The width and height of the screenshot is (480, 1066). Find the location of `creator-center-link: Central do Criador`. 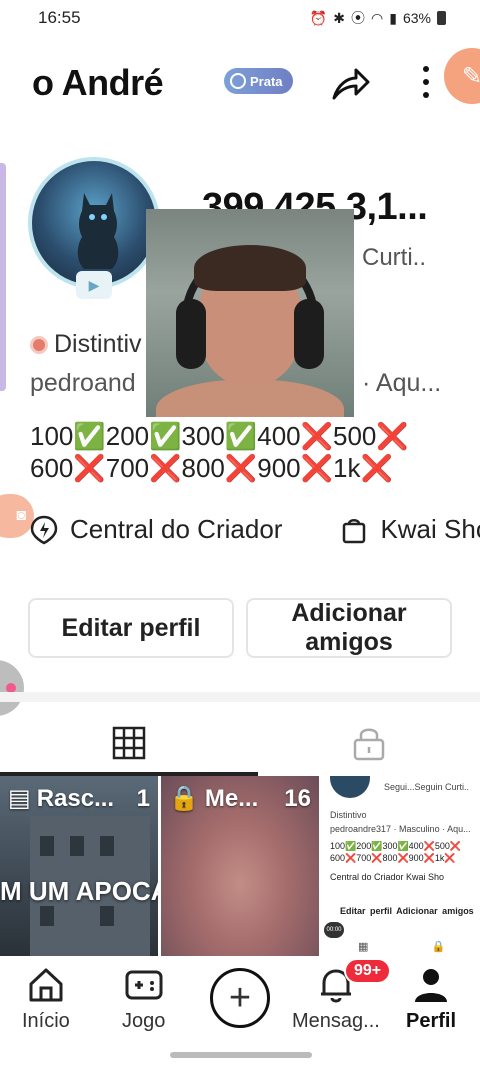

creator-center-link: Central do Criador is located at coordinates (156, 529).